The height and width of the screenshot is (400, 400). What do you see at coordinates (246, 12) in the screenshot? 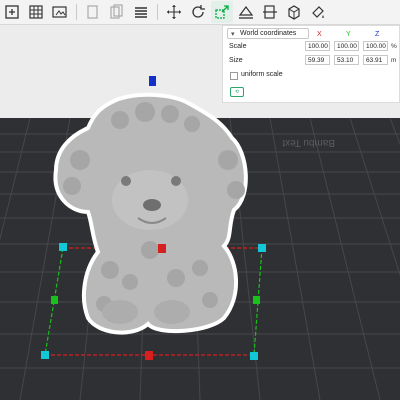
I see `place-on-face-icon` at bounding box center [246, 12].